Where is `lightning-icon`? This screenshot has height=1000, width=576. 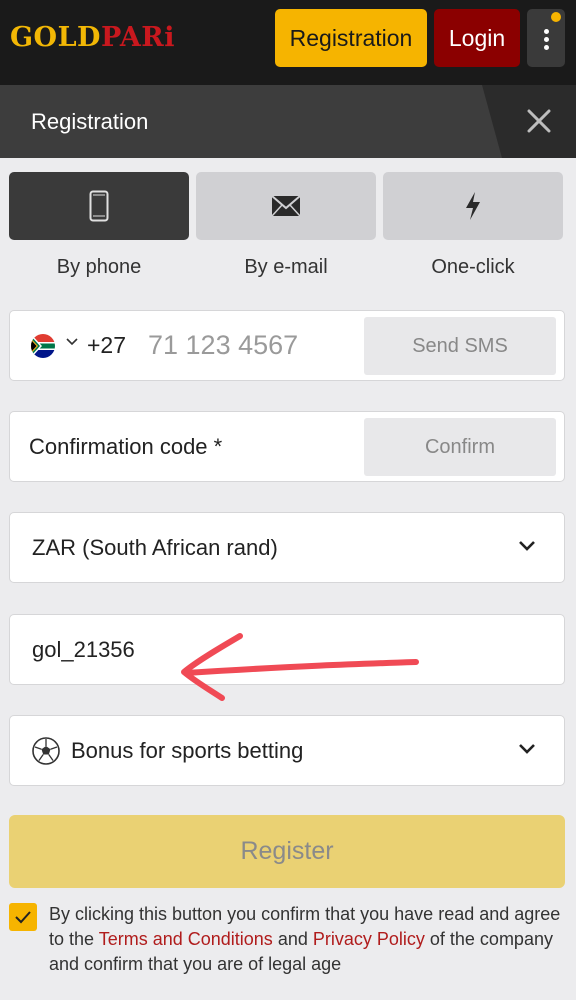 lightning-icon is located at coordinates (473, 206).